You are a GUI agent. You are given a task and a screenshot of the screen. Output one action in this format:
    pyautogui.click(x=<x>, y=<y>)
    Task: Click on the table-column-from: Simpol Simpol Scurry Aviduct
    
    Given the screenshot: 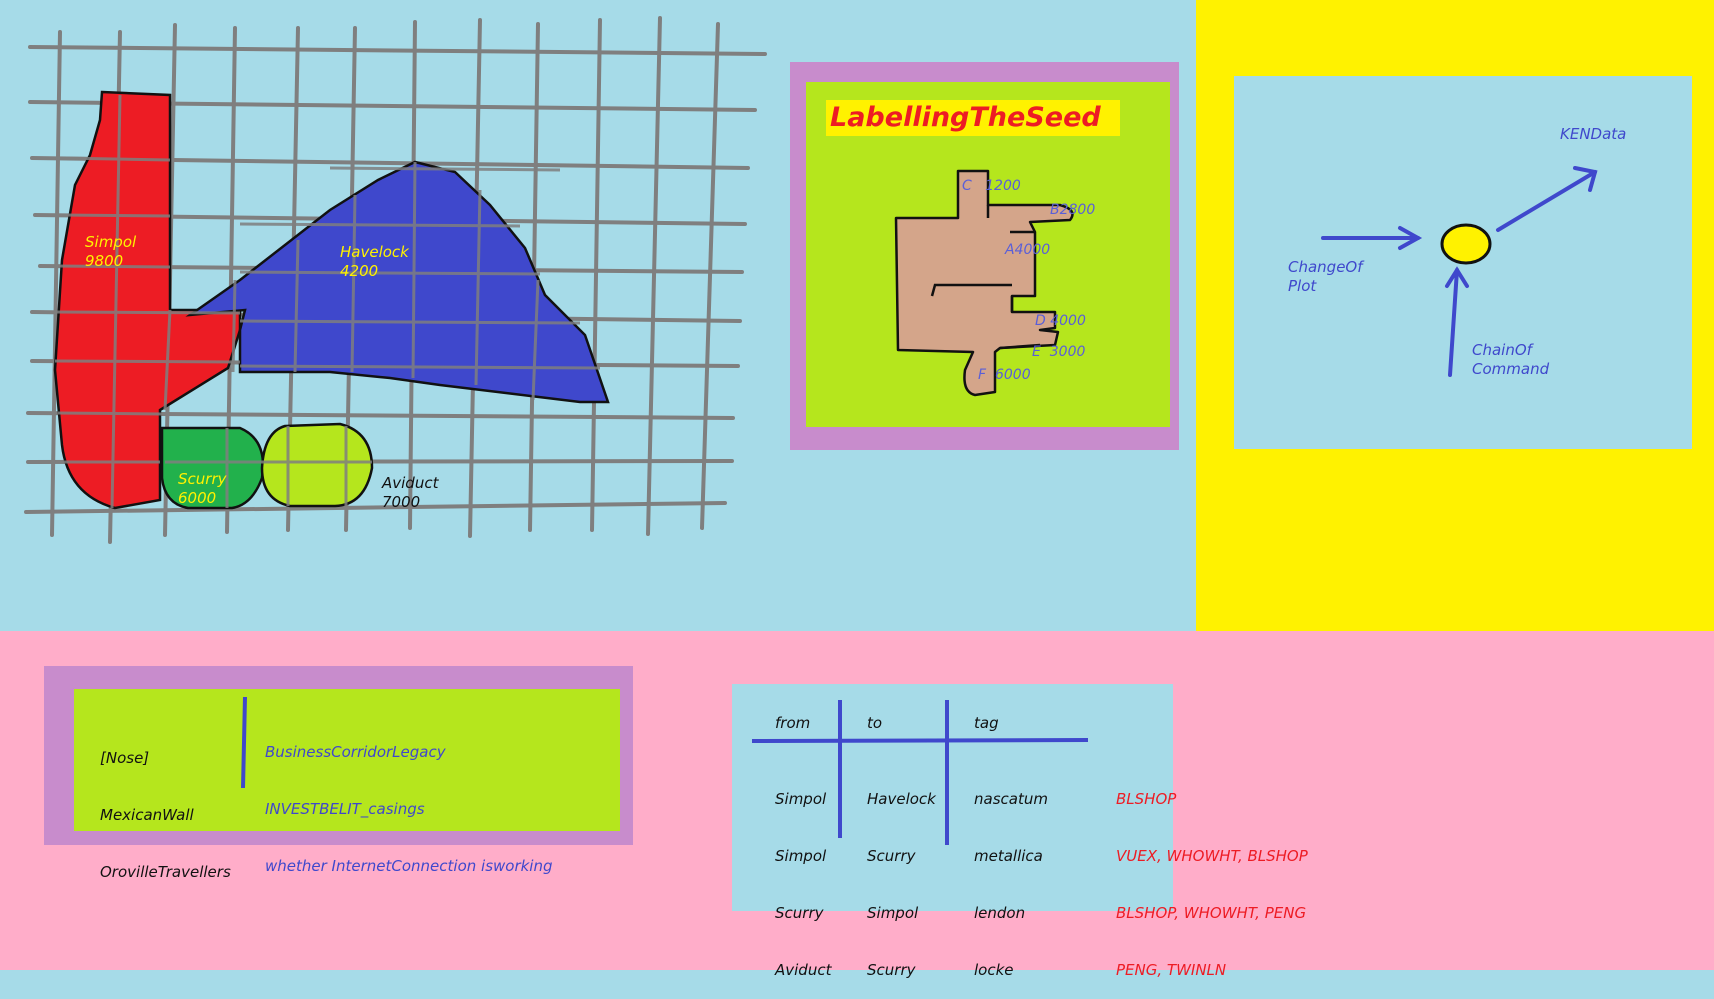 What is the action you would take?
    pyautogui.click(x=803, y=875)
    